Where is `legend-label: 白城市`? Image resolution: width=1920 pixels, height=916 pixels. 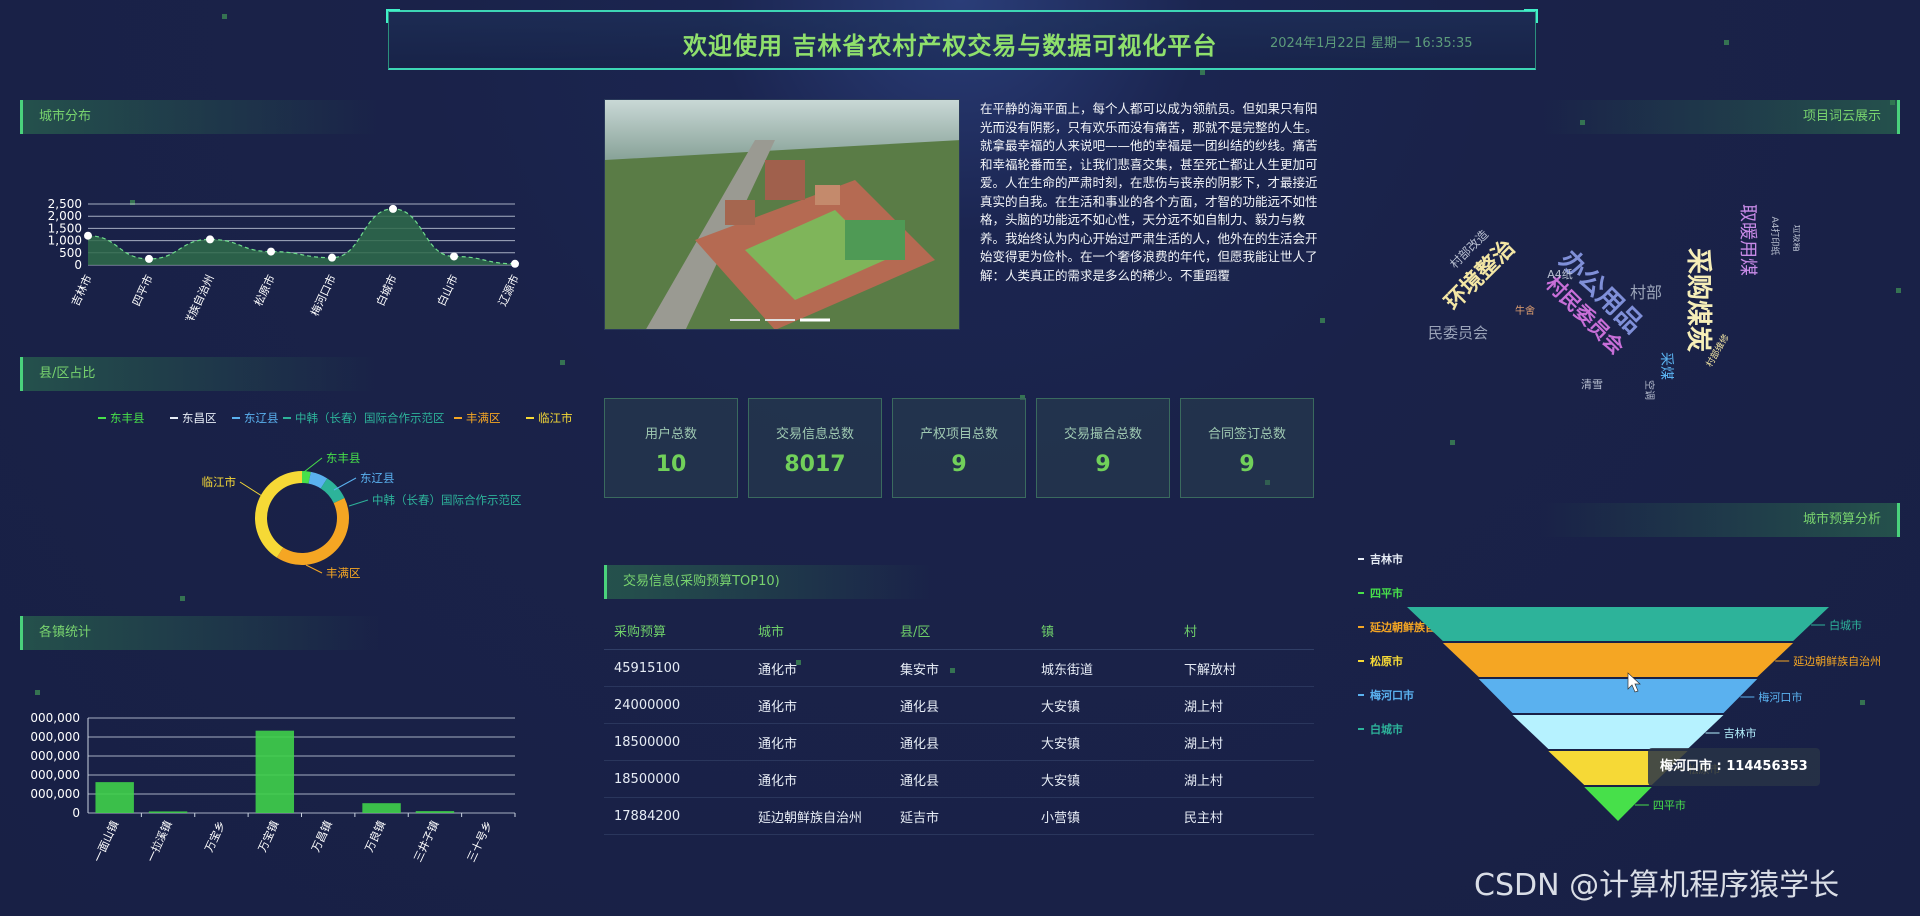
legend-label: 白城市 is located at coordinates (1386, 729).